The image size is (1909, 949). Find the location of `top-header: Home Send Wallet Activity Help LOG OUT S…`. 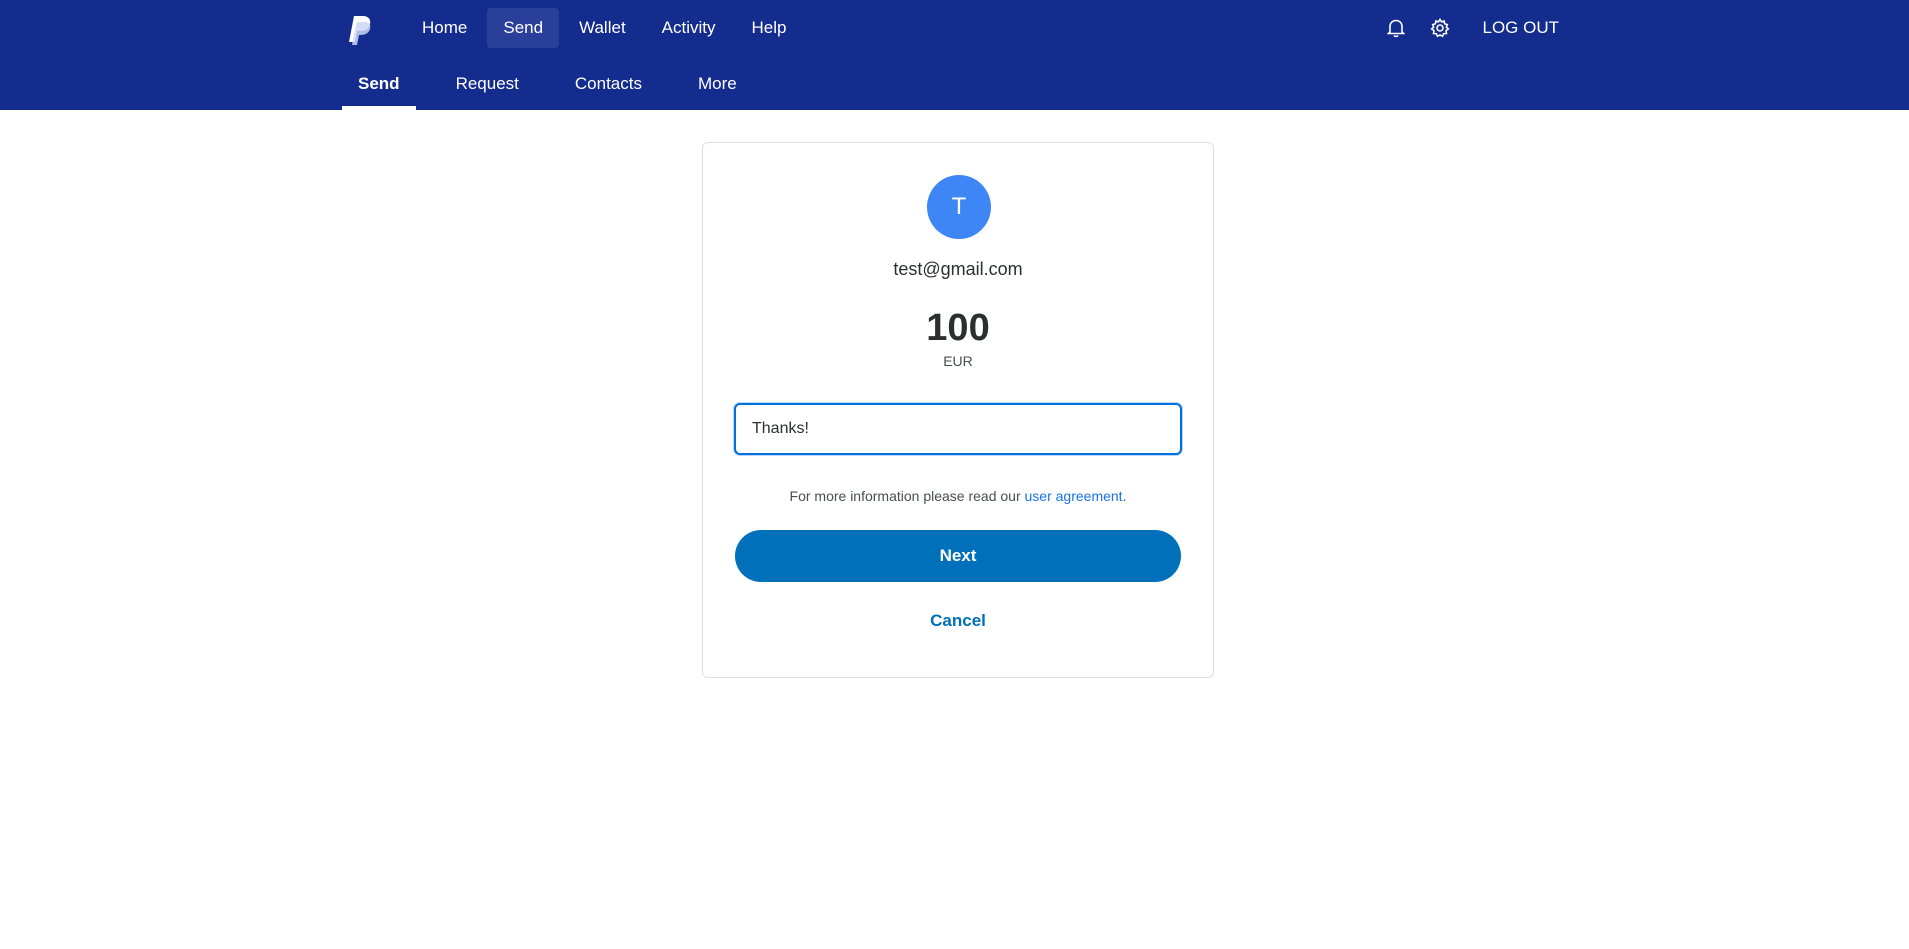

top-header: Home Send Wallet Activity Help LOG OUT S… is located at coordinates (954, 55).